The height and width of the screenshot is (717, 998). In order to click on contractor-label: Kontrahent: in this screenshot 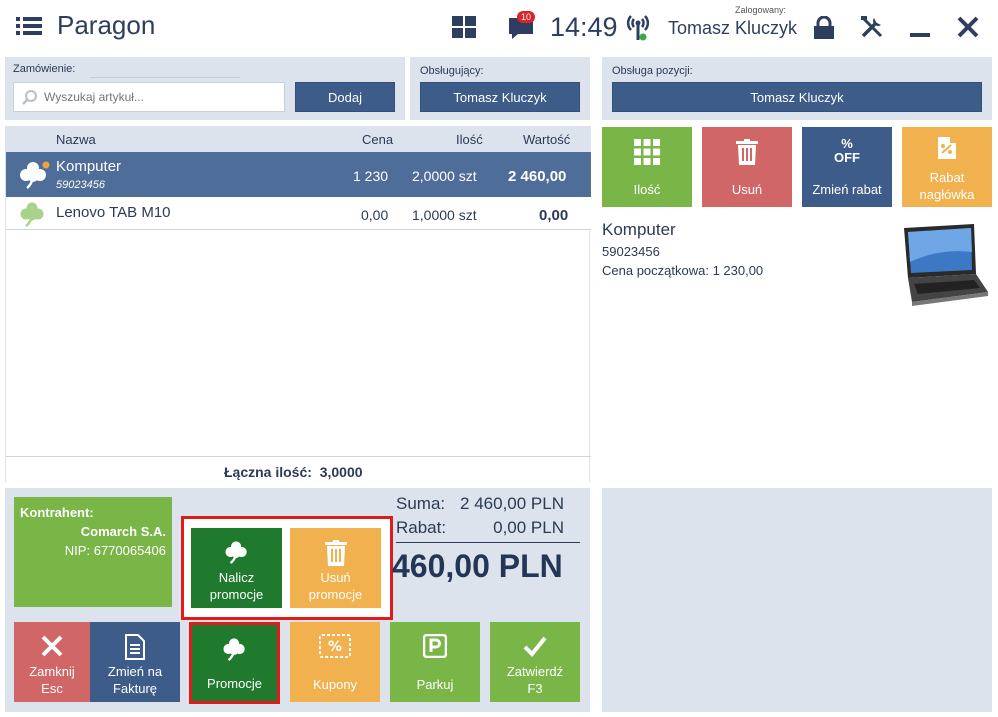, I will do `click(57, 512)`.